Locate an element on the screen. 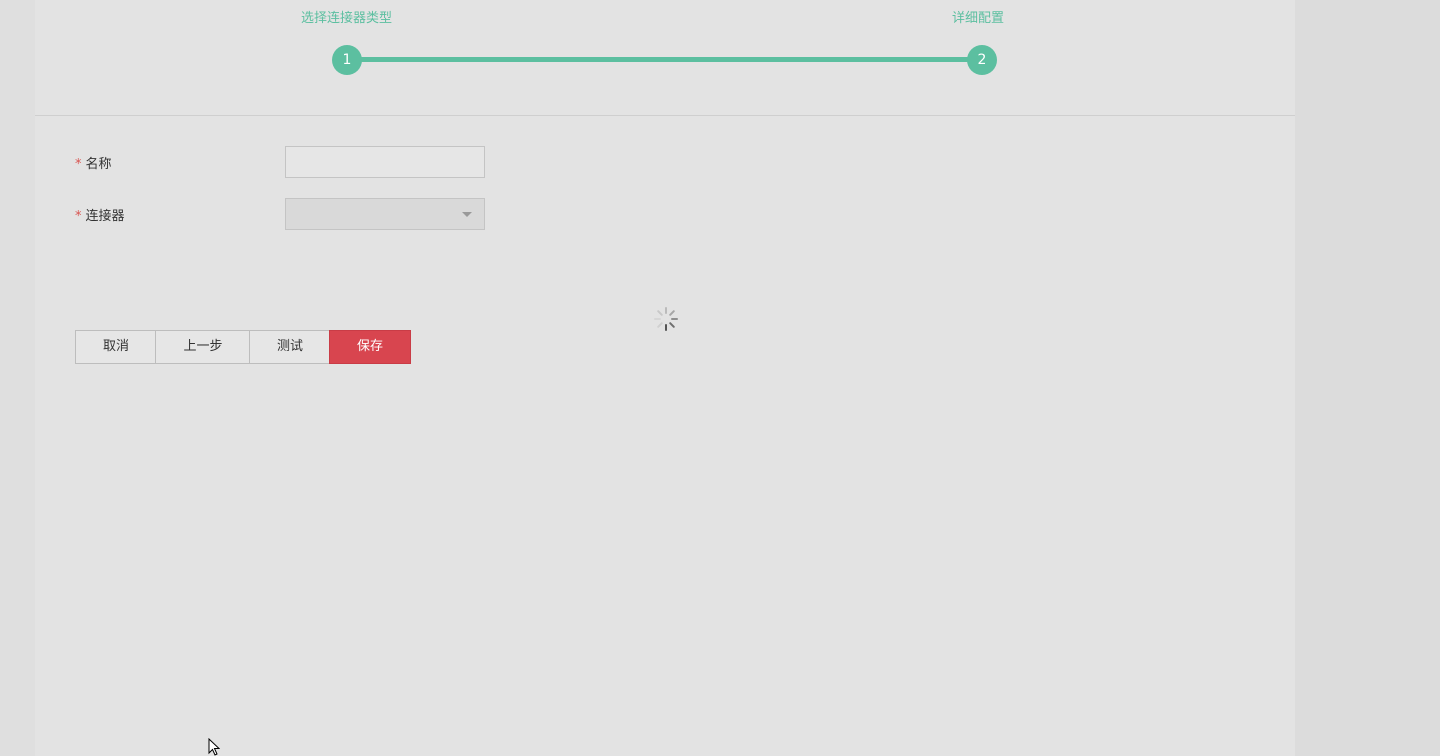  step-2-label: 详细配置 is located at coordinates (978, 18).